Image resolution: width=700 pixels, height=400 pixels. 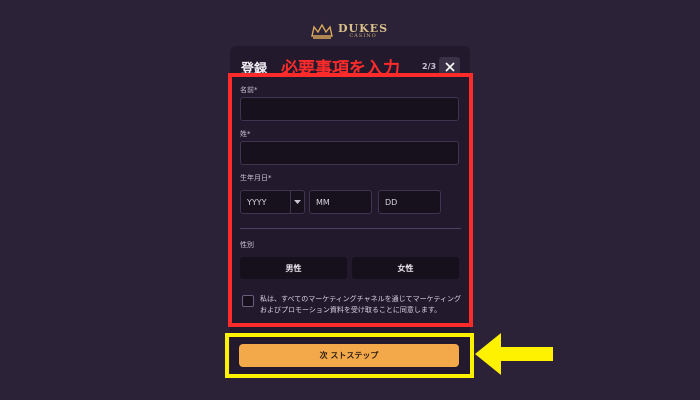 I want to click on crown-icon, so click(x=322, y=31).